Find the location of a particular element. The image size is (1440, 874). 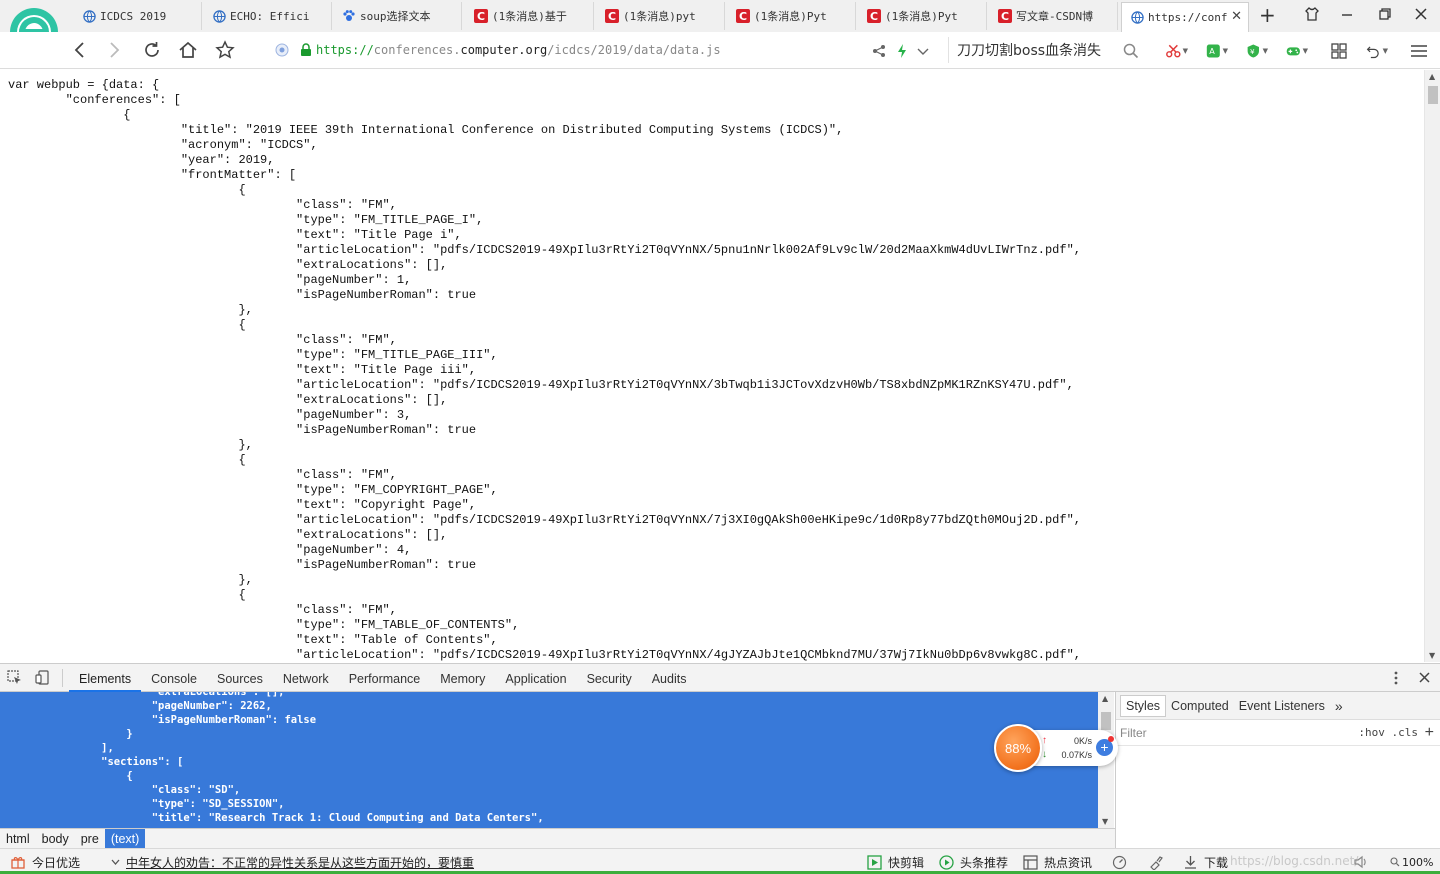

tab-label: soup选择文本 is located at coordinates (395, 16).